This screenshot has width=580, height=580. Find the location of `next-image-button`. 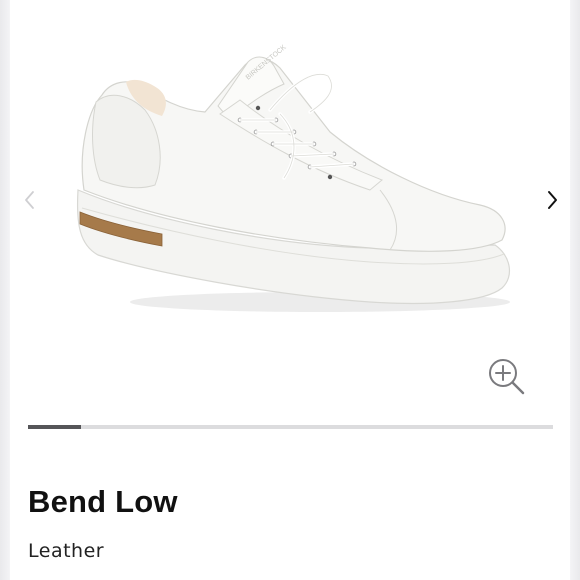

next-image-button is located at coordinates (552, 200).